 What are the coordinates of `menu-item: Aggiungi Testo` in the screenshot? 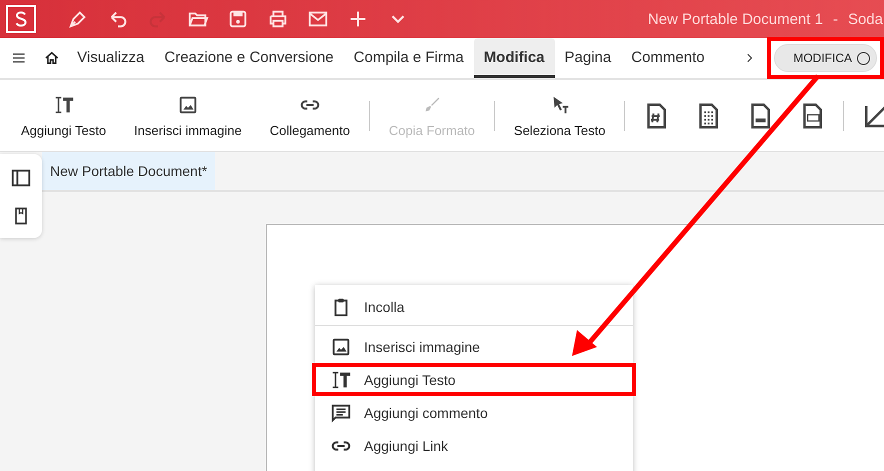 It's located at (474, 379).